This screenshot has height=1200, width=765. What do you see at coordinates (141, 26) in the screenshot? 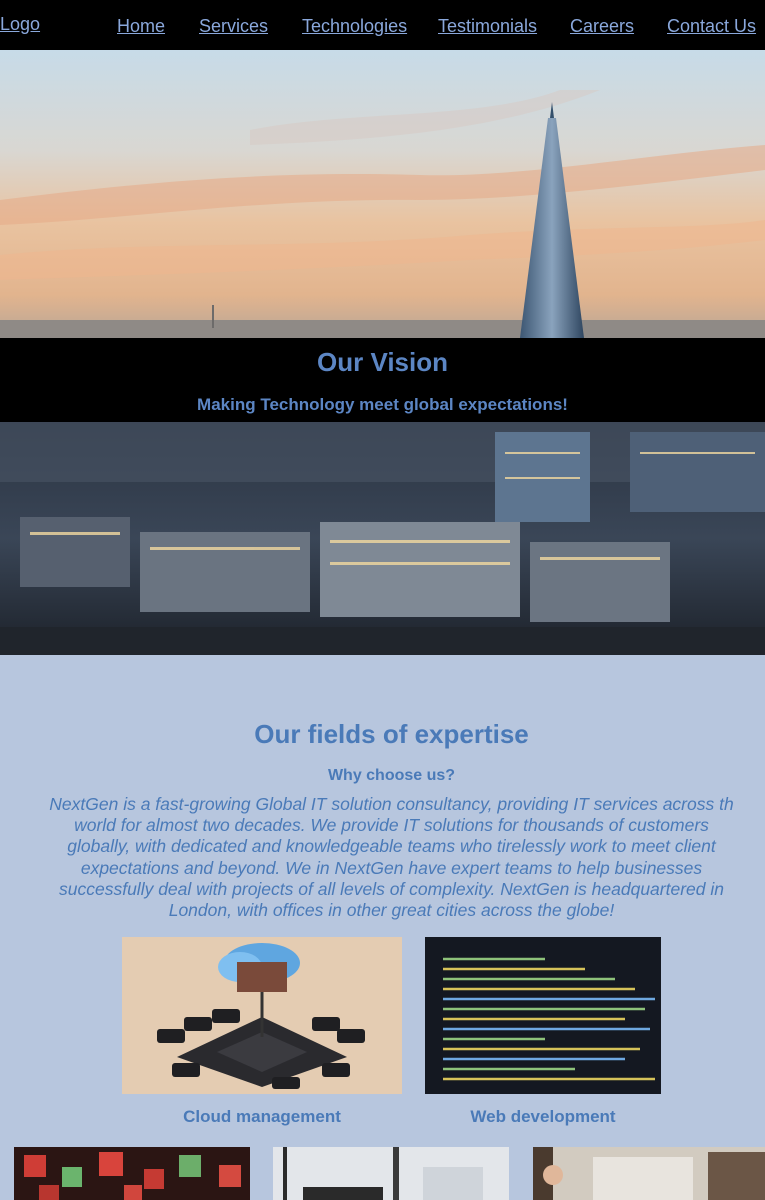
I see `nav-link-home: Home` at bounding box center [141, 26].